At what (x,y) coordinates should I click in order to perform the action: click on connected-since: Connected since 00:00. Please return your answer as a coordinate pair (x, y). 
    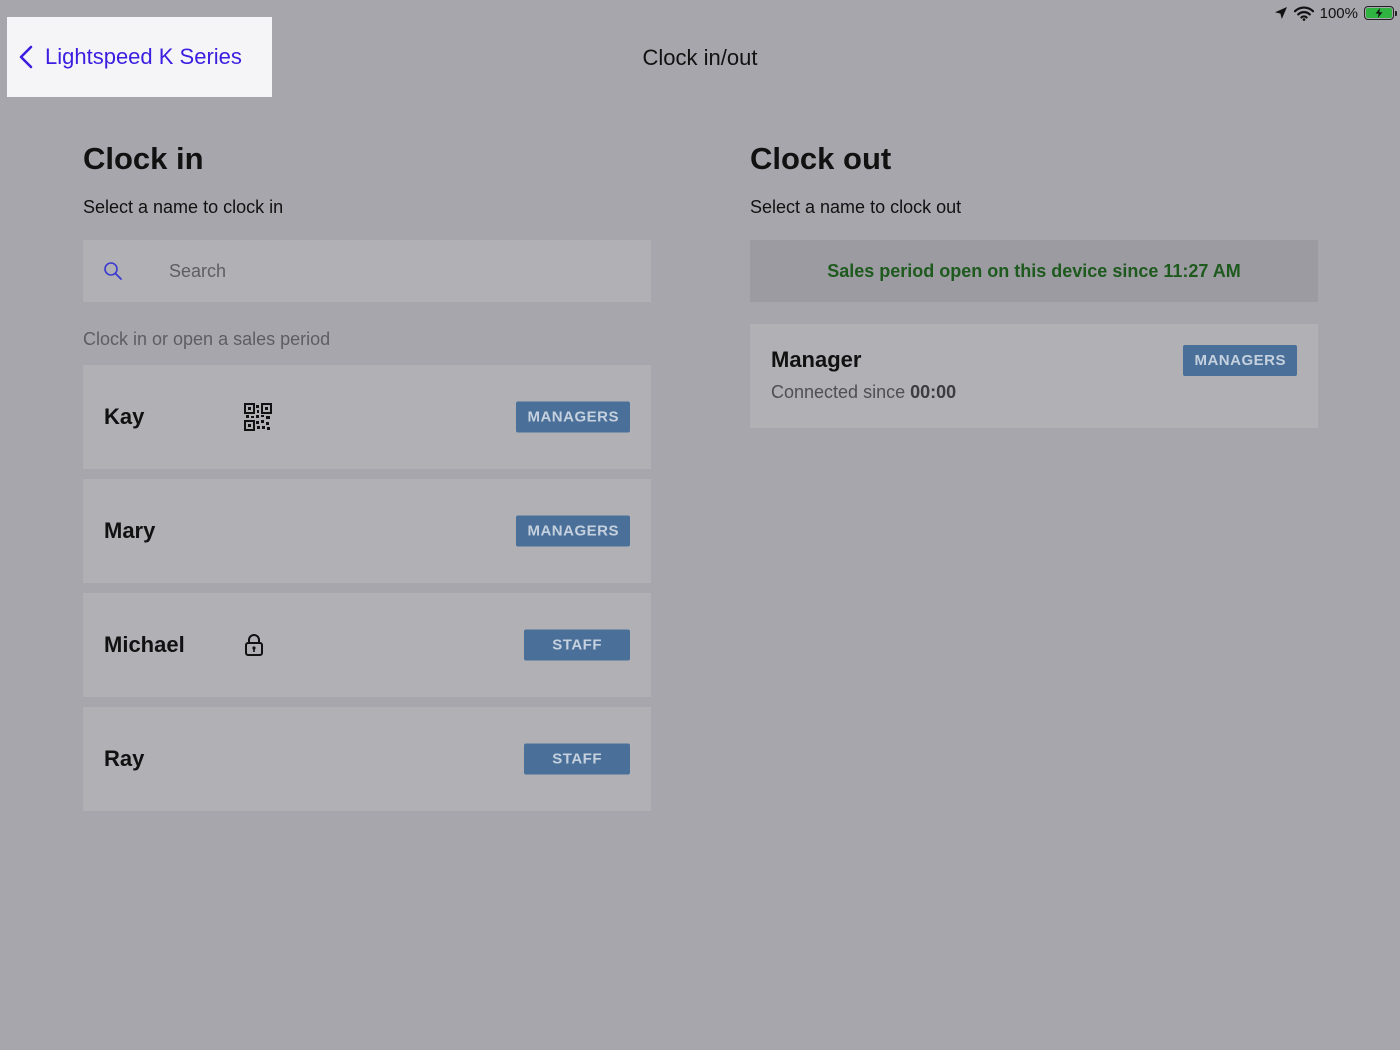
    Looking at the image, I should click on (1034, 392).